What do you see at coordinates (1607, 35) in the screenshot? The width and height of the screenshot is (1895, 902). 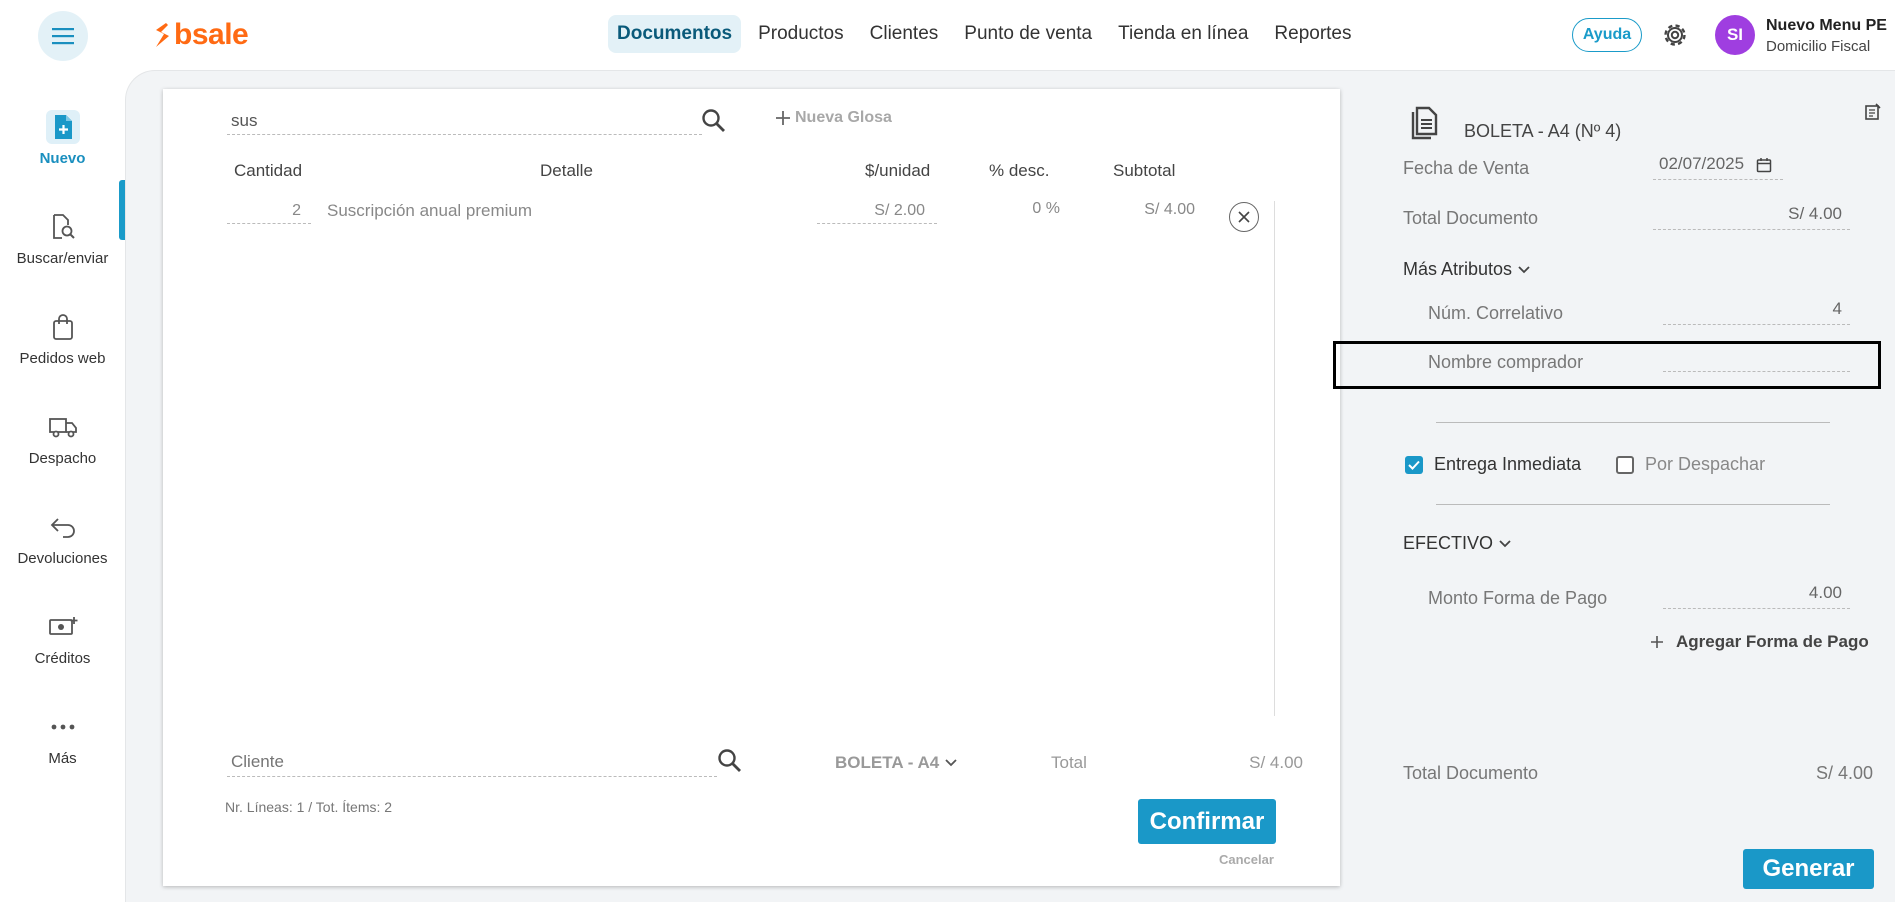 I see `help-button: Ayuda` at bounding box center [1607, 35].